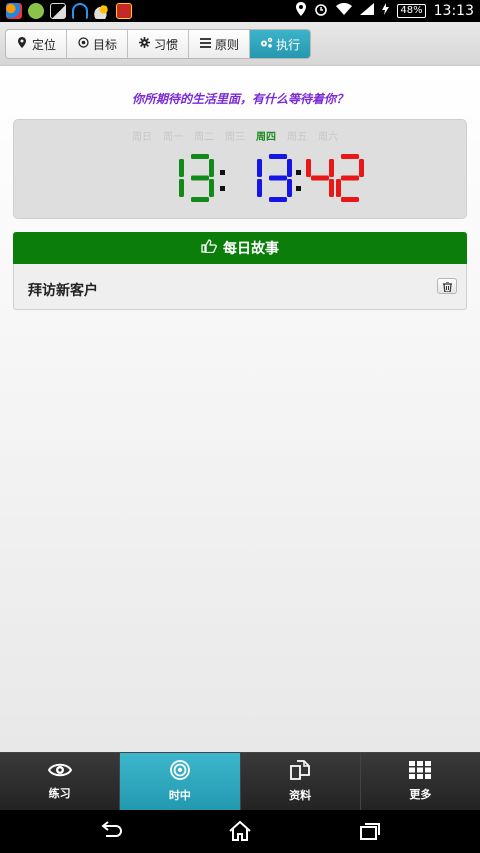 The width and height of the screenshot is (480, 853). What do you see at coordinates (142, 137) in the screenshot?
I see `weekday-sun: 周日` at bounding box center [142, 137].